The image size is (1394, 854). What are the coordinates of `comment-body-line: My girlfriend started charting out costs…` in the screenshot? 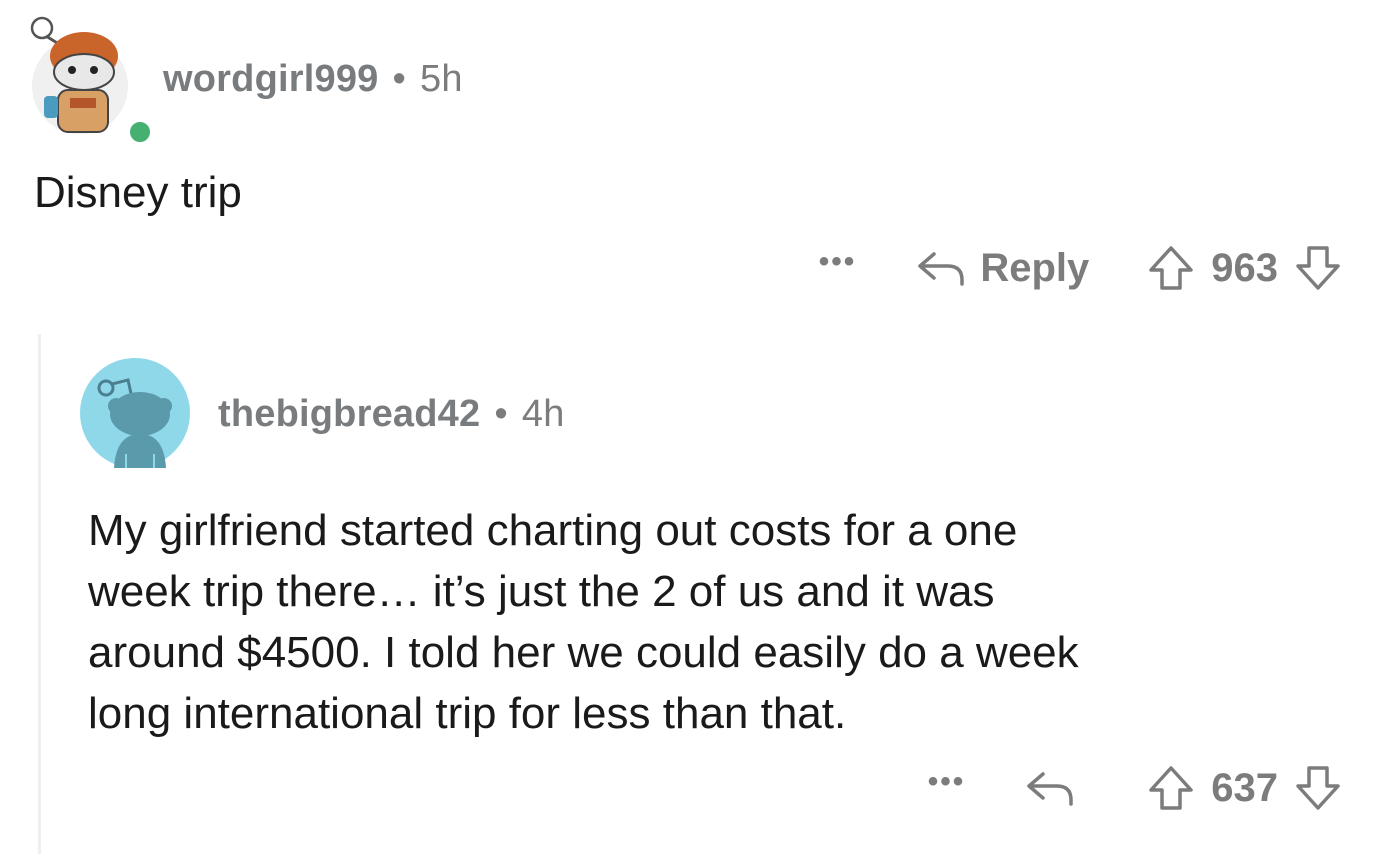 It's located at (553, 530).